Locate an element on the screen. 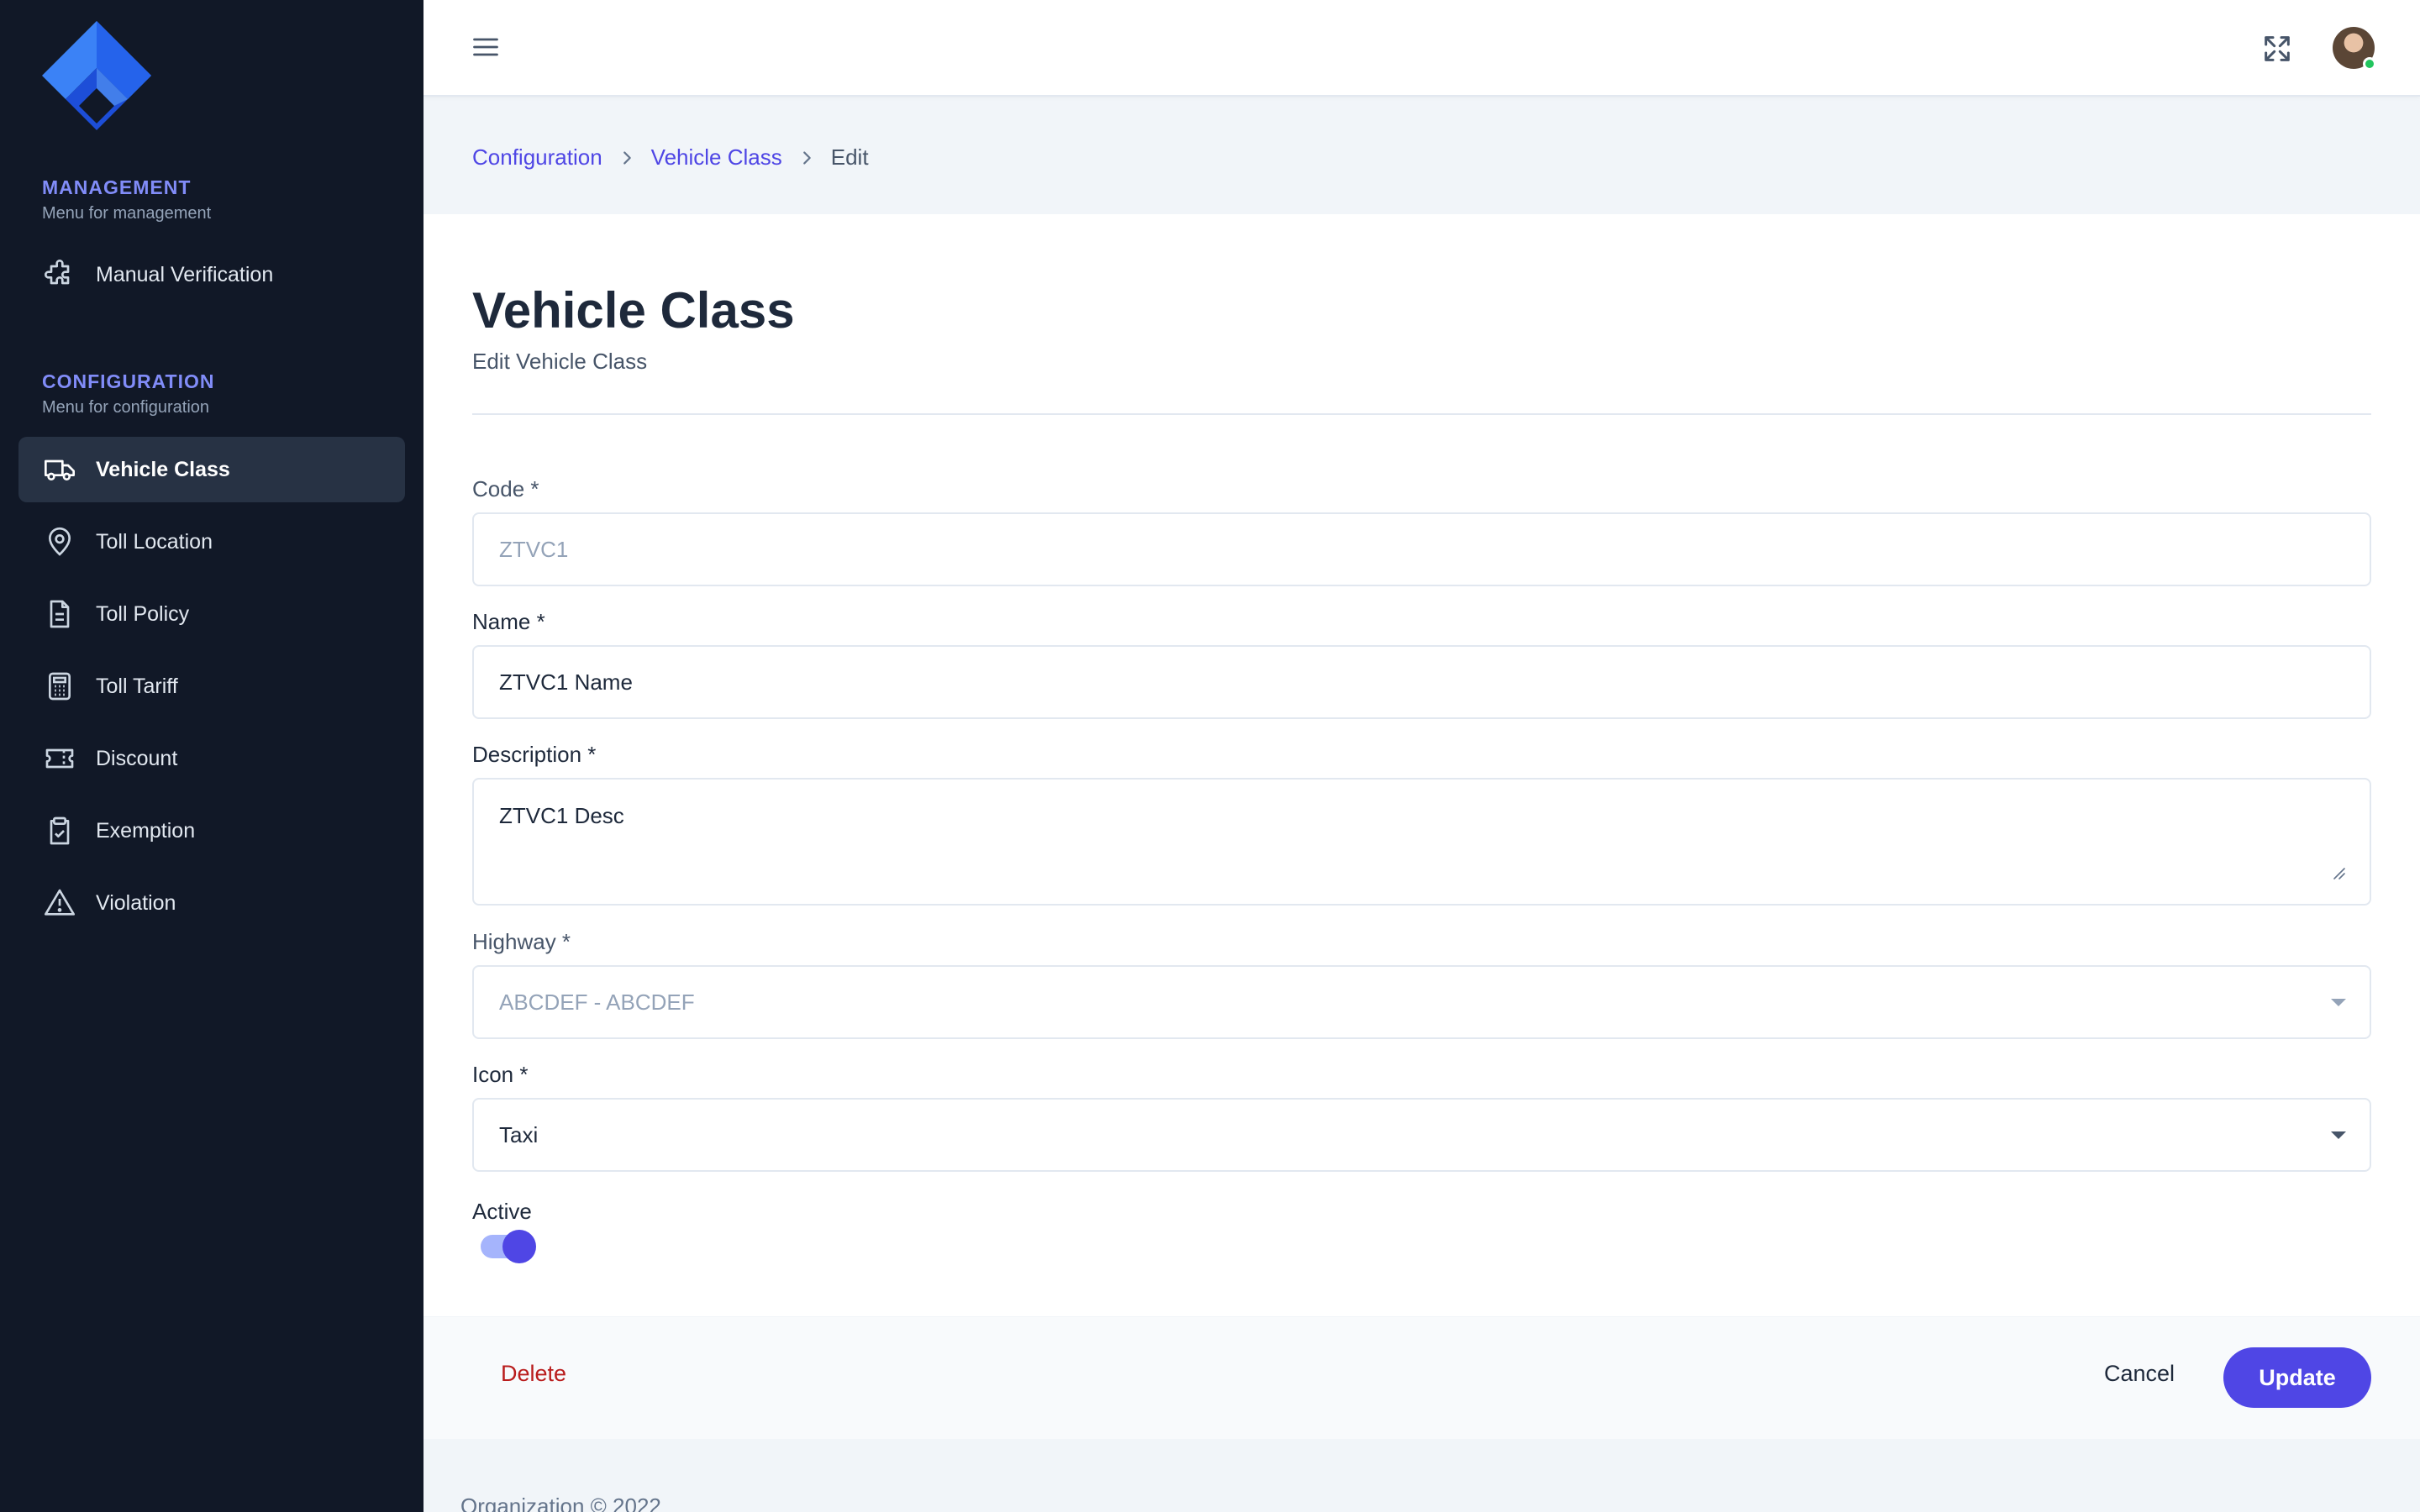 This screenshot has height=1512, width=2420. breadcrumb-vehicle-class: Vehicle Class is located at coordinates (717, 157).